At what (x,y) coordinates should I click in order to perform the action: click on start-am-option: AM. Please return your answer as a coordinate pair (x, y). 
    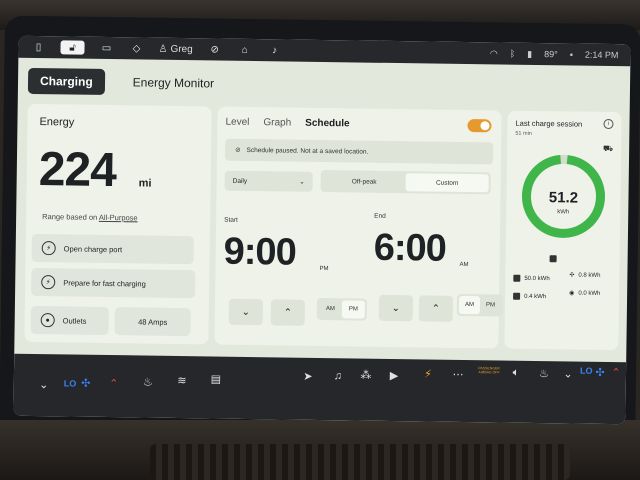
    Looking at the image, I should click on (330, 309).